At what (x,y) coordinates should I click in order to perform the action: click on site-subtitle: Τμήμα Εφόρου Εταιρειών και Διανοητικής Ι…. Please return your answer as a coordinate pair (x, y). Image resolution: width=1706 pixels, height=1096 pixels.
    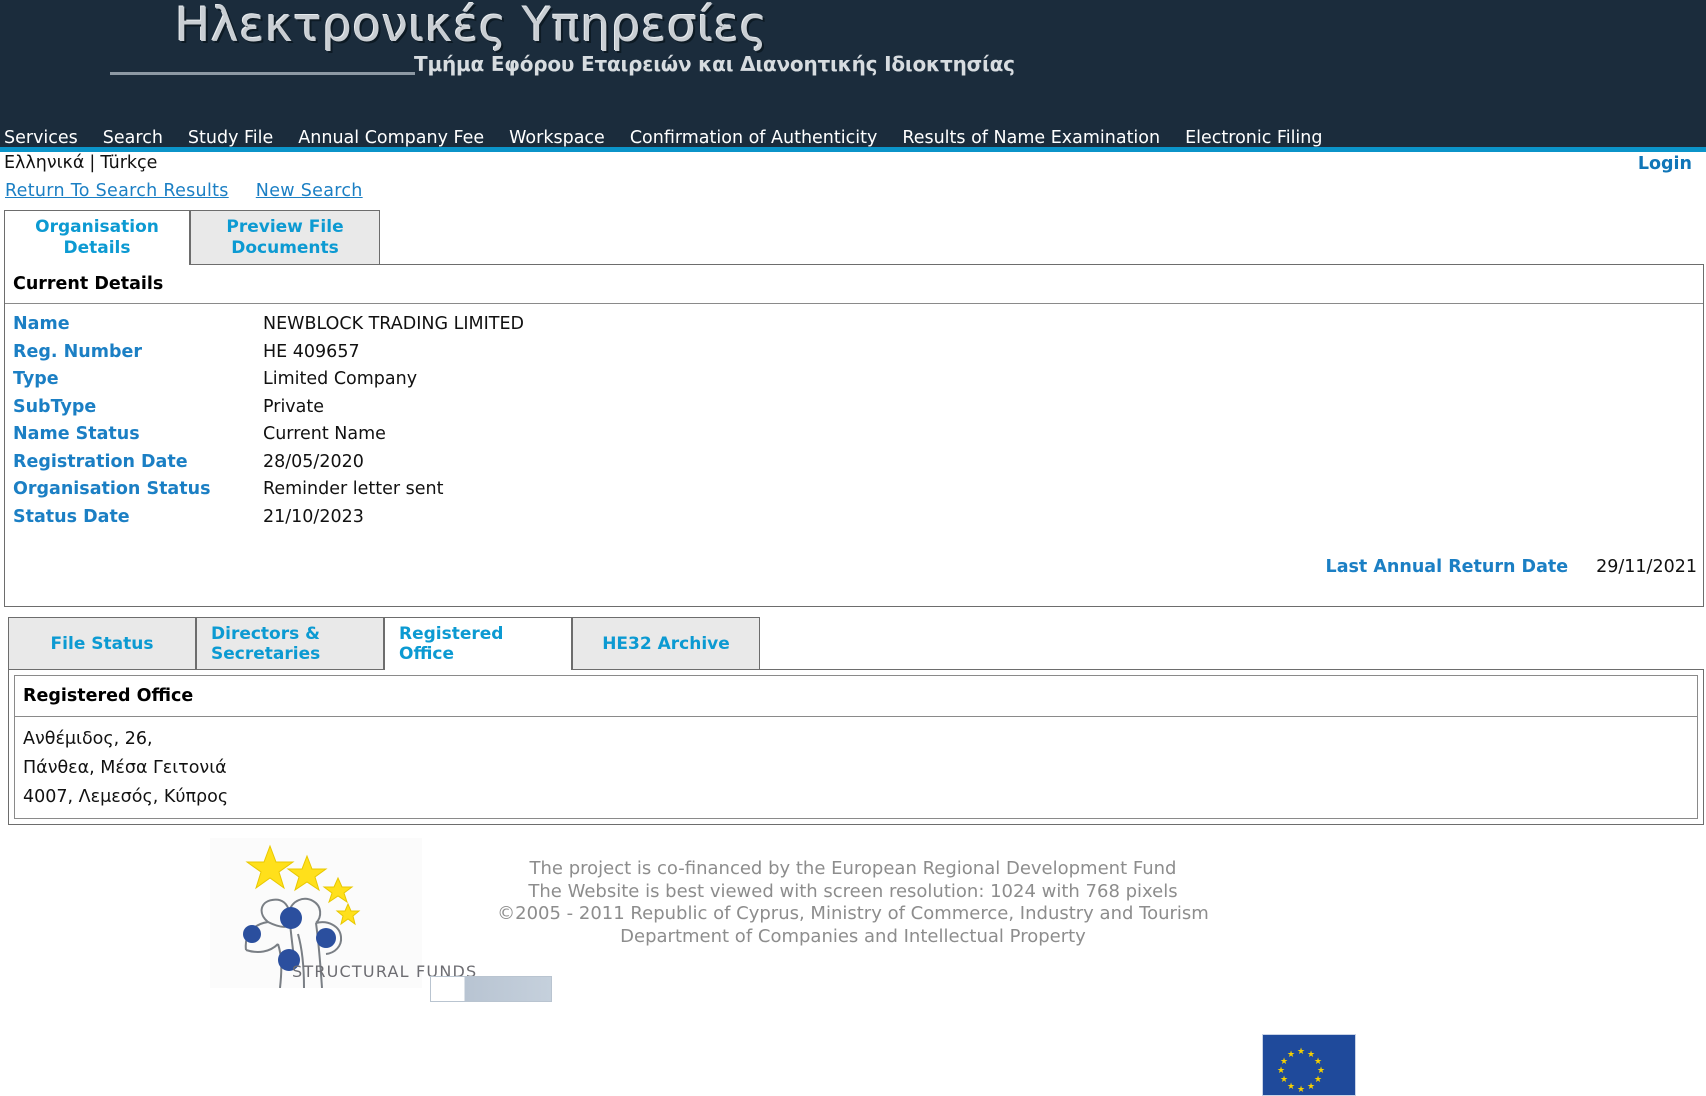
    Looking at the image, I should click on (714, 64).